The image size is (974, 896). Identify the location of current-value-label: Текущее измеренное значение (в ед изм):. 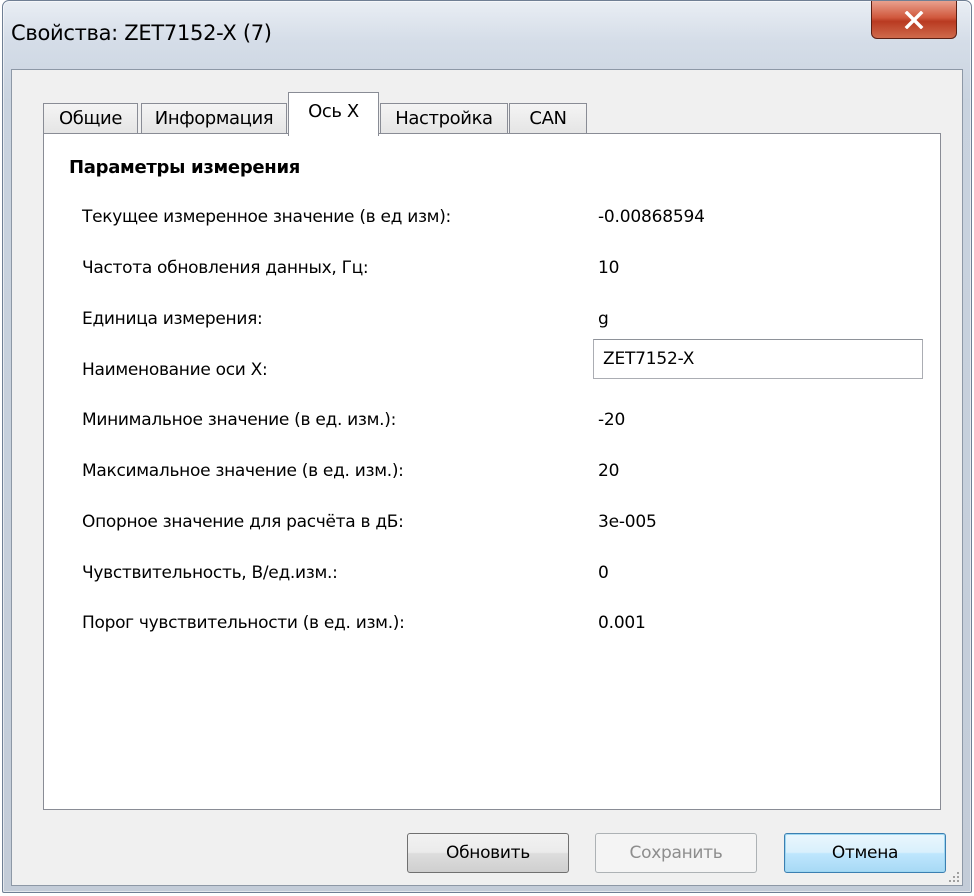
(266, 217).